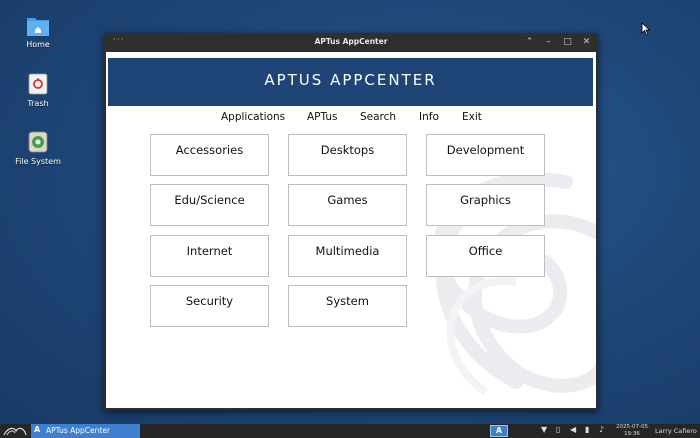 This screenshot has width=700, height=438. I want to click on aptus-app-icon: A, so click(37, 429).